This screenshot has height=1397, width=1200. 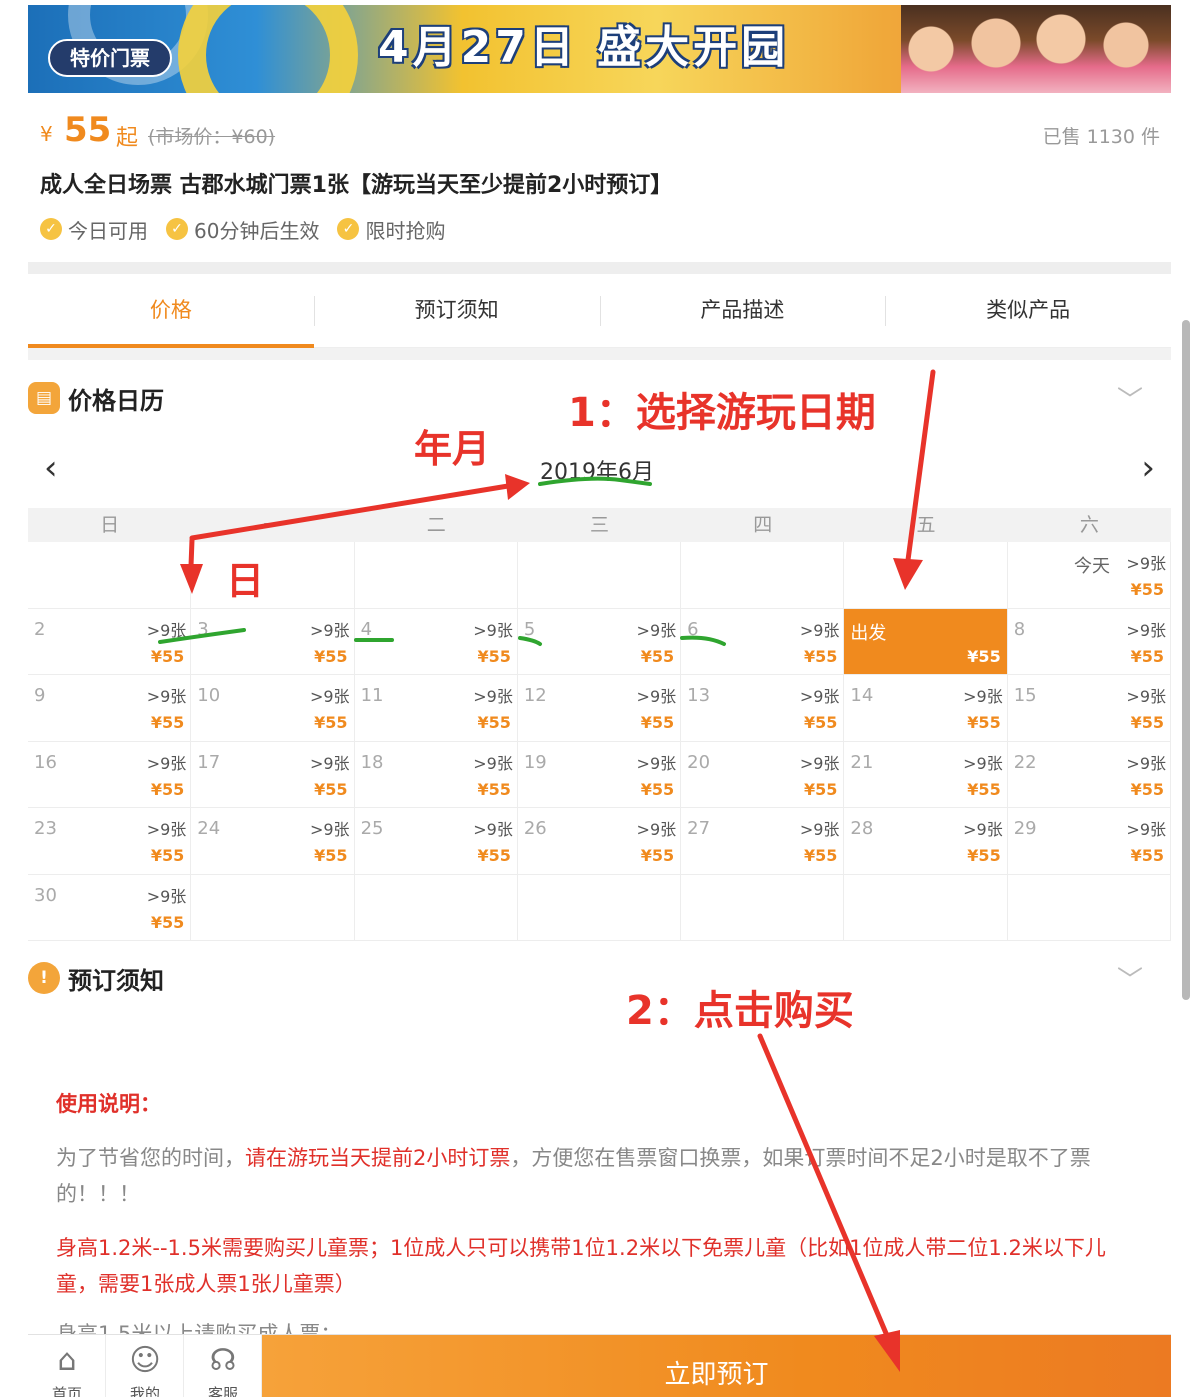 I want to click on day-number: 6, so click(x=693, y=629).